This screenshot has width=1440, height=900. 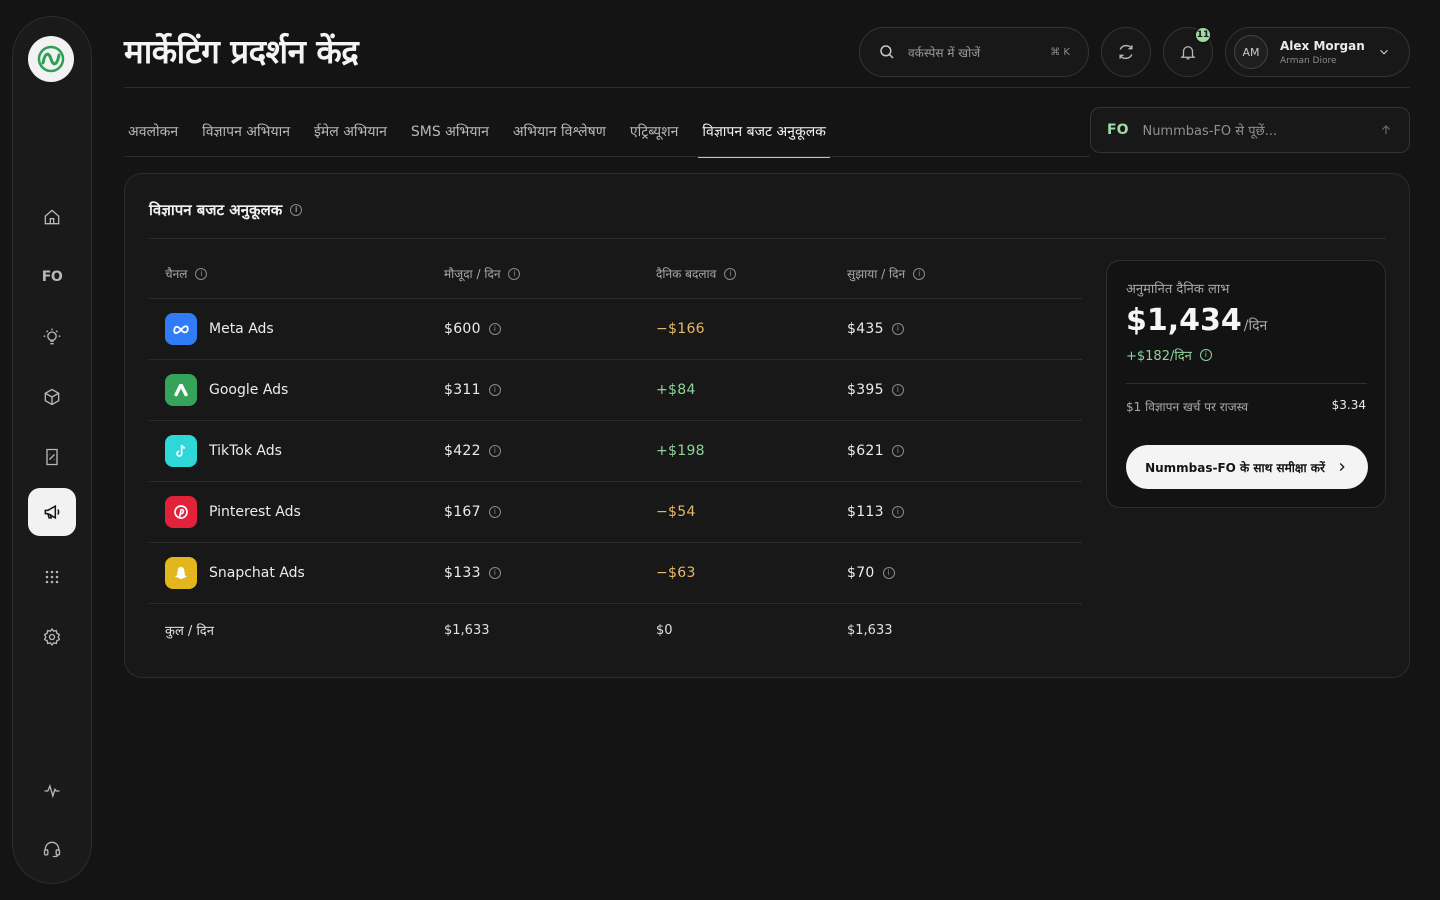 What do you see at coordinates (157, 134) in the screenshot?
I see `tab-overview: अवलोकन` at bounding box center [157, 134].